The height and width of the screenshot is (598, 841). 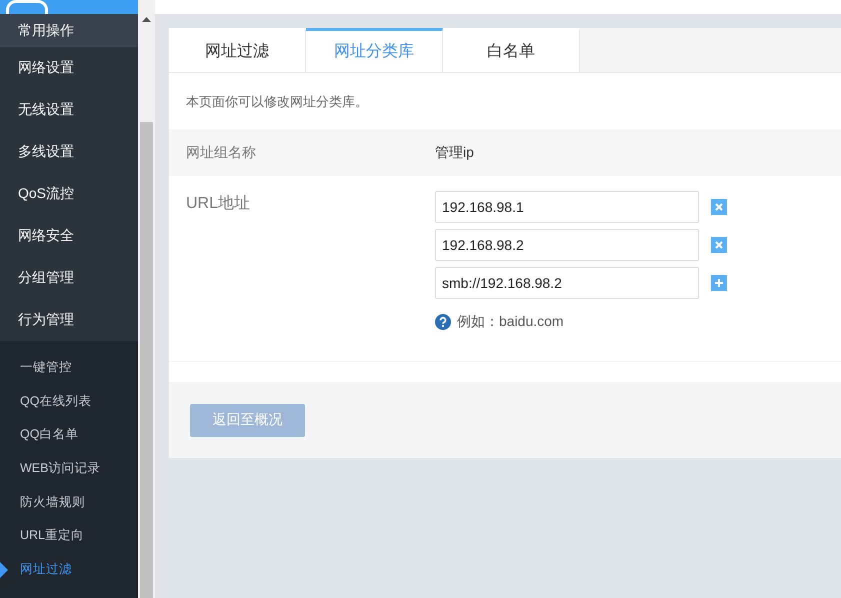 What do you see at coordinates (146, 19) in the screenshot?
I see `scroll-up-icon` at bounding box center [146, 19].